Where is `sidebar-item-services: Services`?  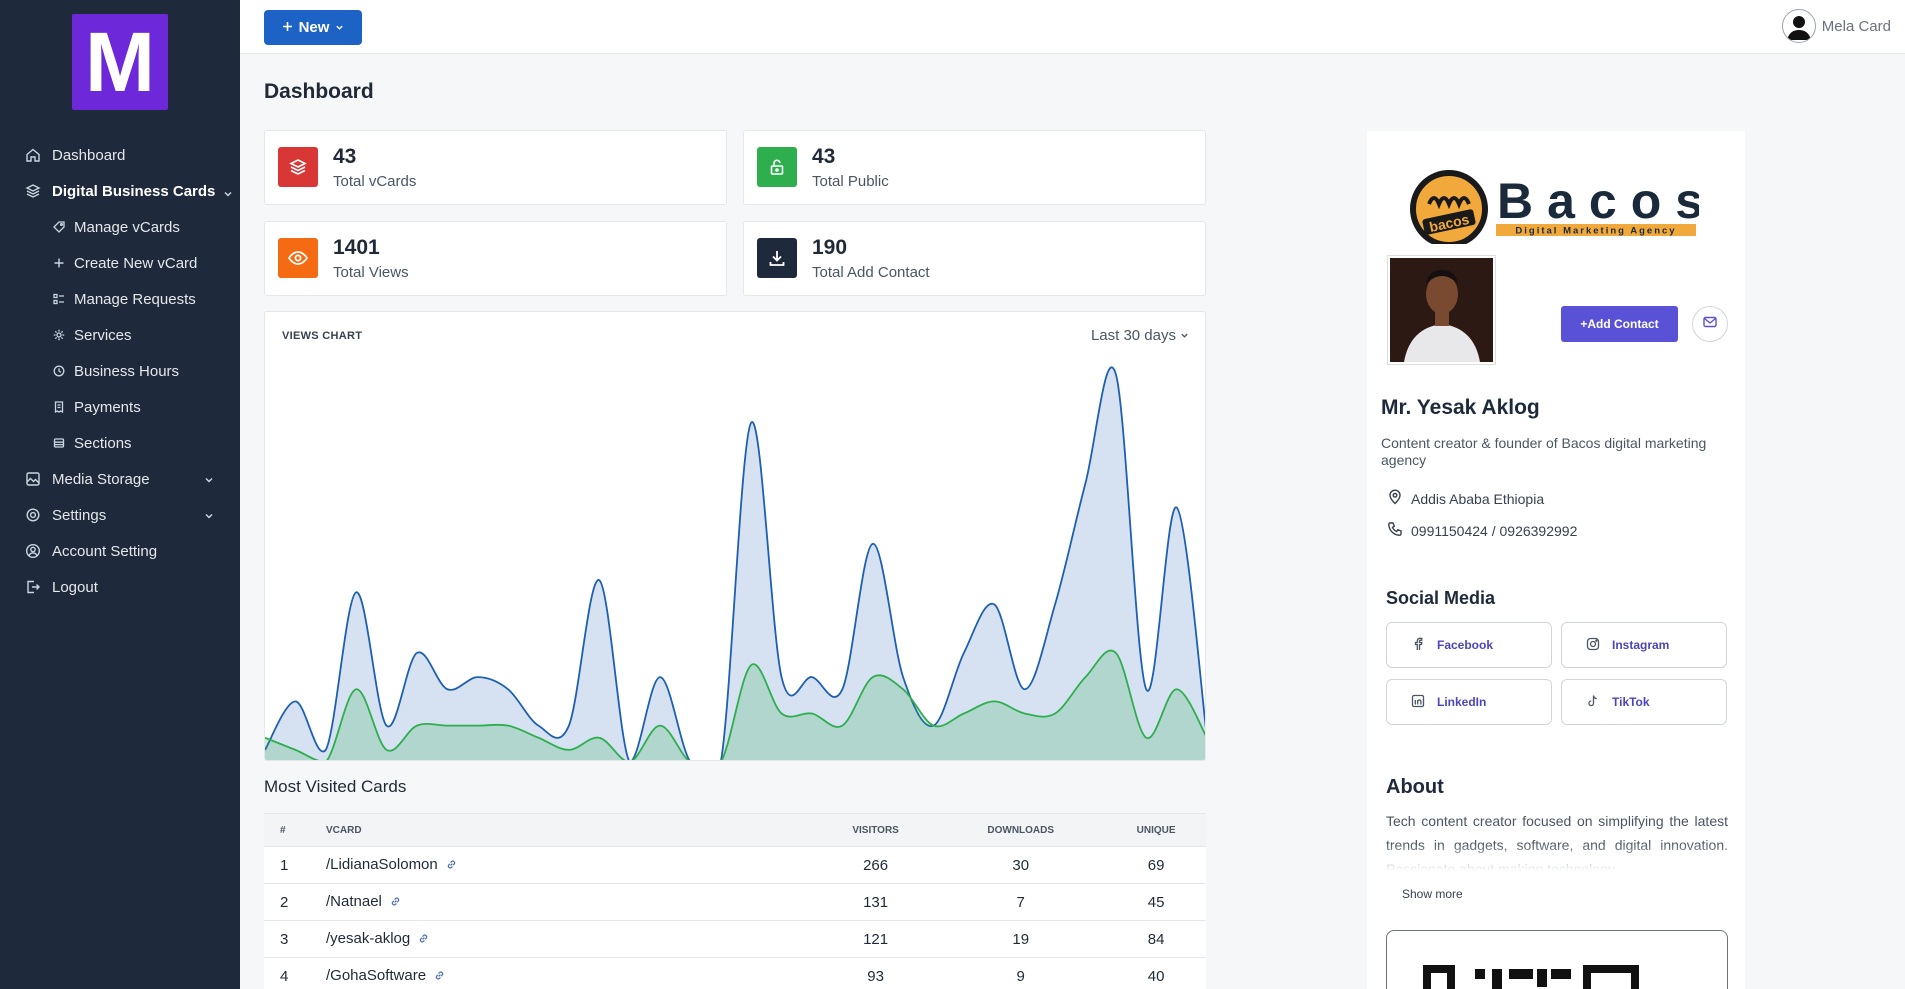 sidebar-item-services: Services is located at coordinates (120, 335).